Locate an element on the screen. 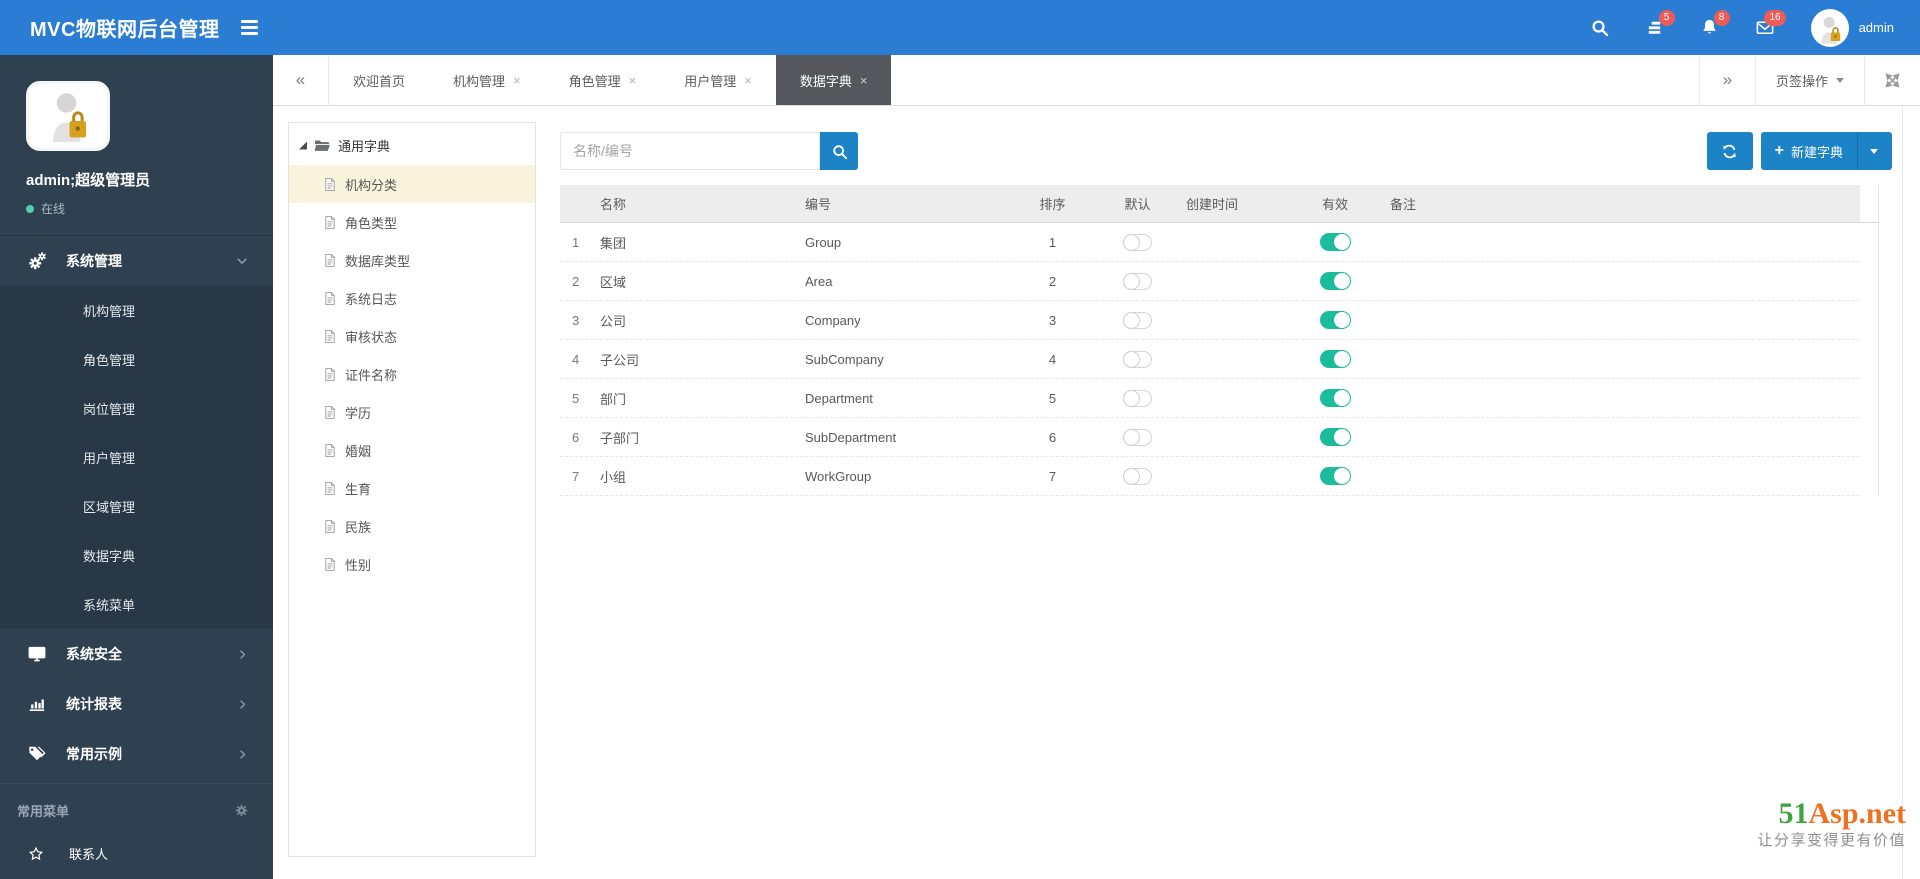  hamburger-menu-icon is located at coordinates (250, 27).